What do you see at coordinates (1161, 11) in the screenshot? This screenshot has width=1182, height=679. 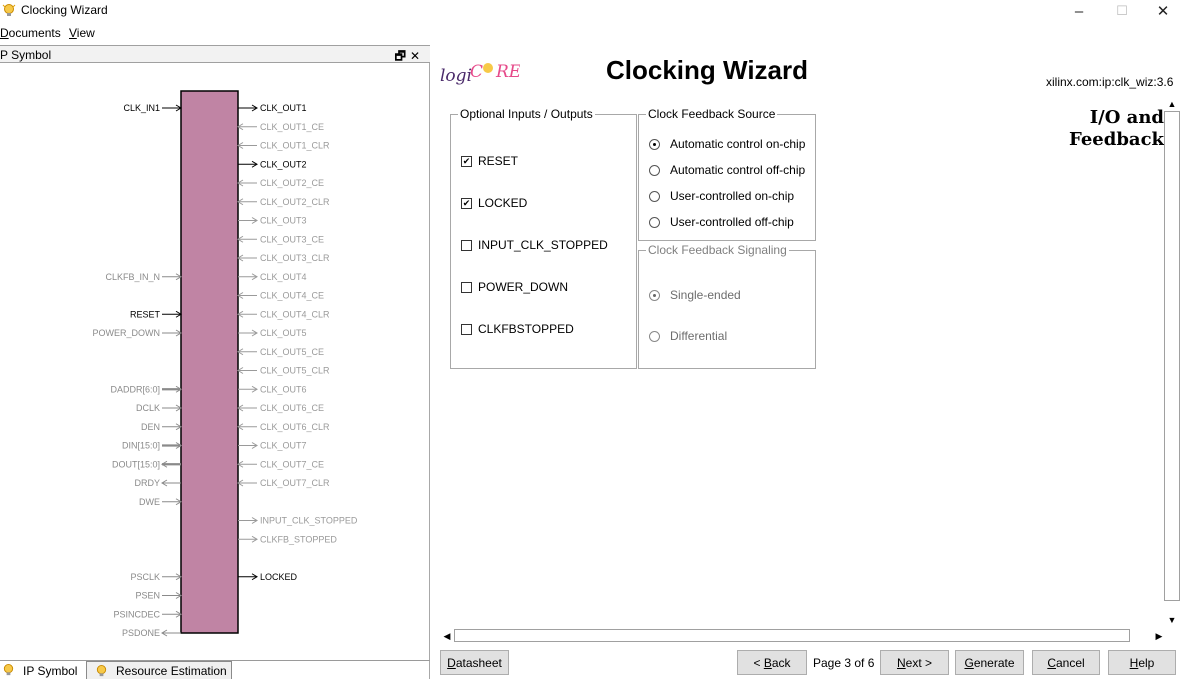 I see `close-button: ✕` at bounding box center [1161, 11].